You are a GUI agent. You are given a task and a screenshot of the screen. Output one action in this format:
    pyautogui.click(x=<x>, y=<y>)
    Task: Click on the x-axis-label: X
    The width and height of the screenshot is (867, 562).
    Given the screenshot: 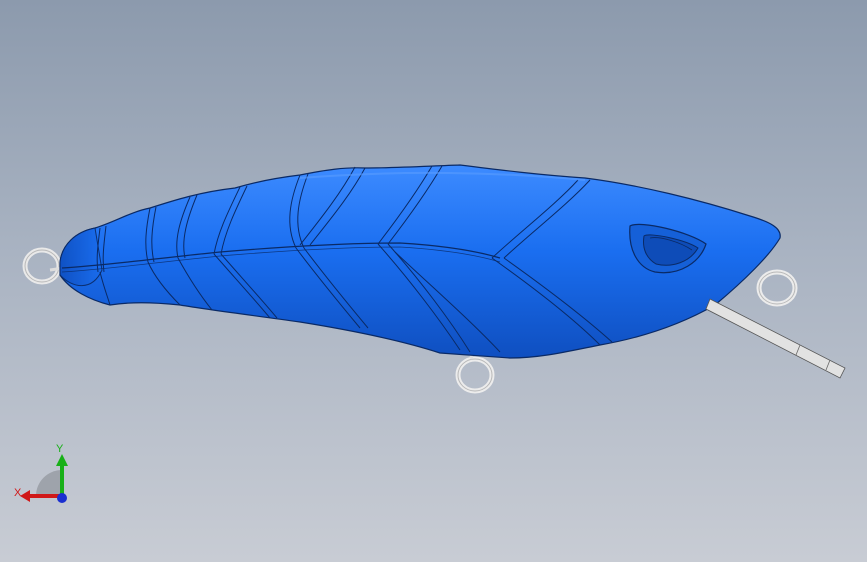 What is the action you would take?
    pyautogui.click(x=18, y=493)
    